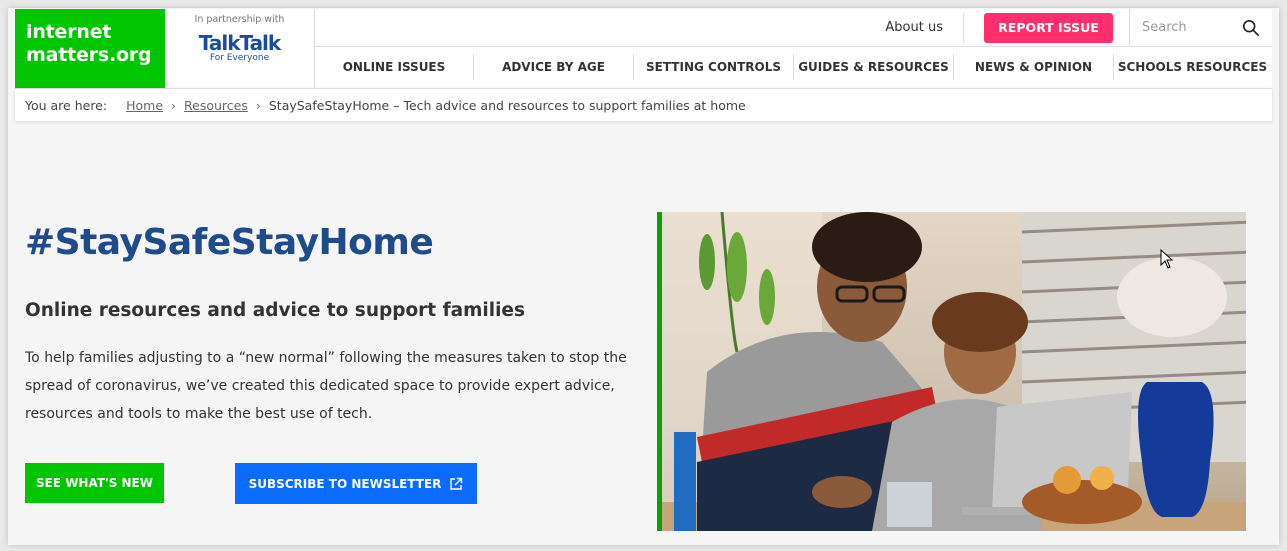  Describe the element at coordinates (1167, 259) in the screenshot. I see `mouse-cursor-icon` at that location.